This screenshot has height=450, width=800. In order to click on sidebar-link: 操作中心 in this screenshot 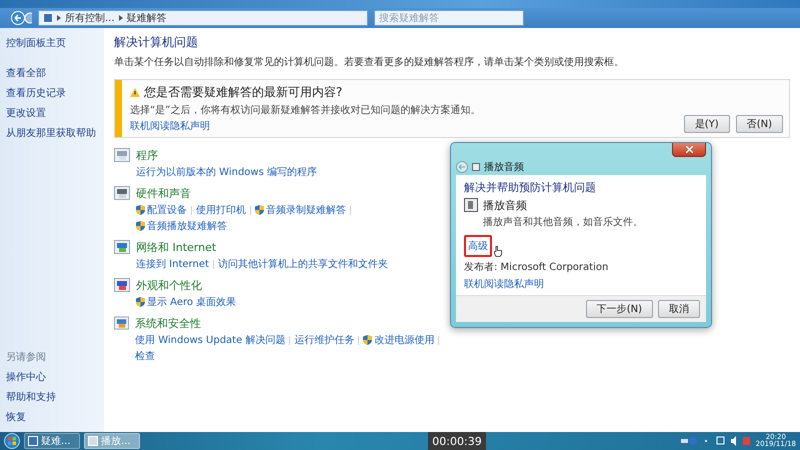, I will do `click(52, 377)`.